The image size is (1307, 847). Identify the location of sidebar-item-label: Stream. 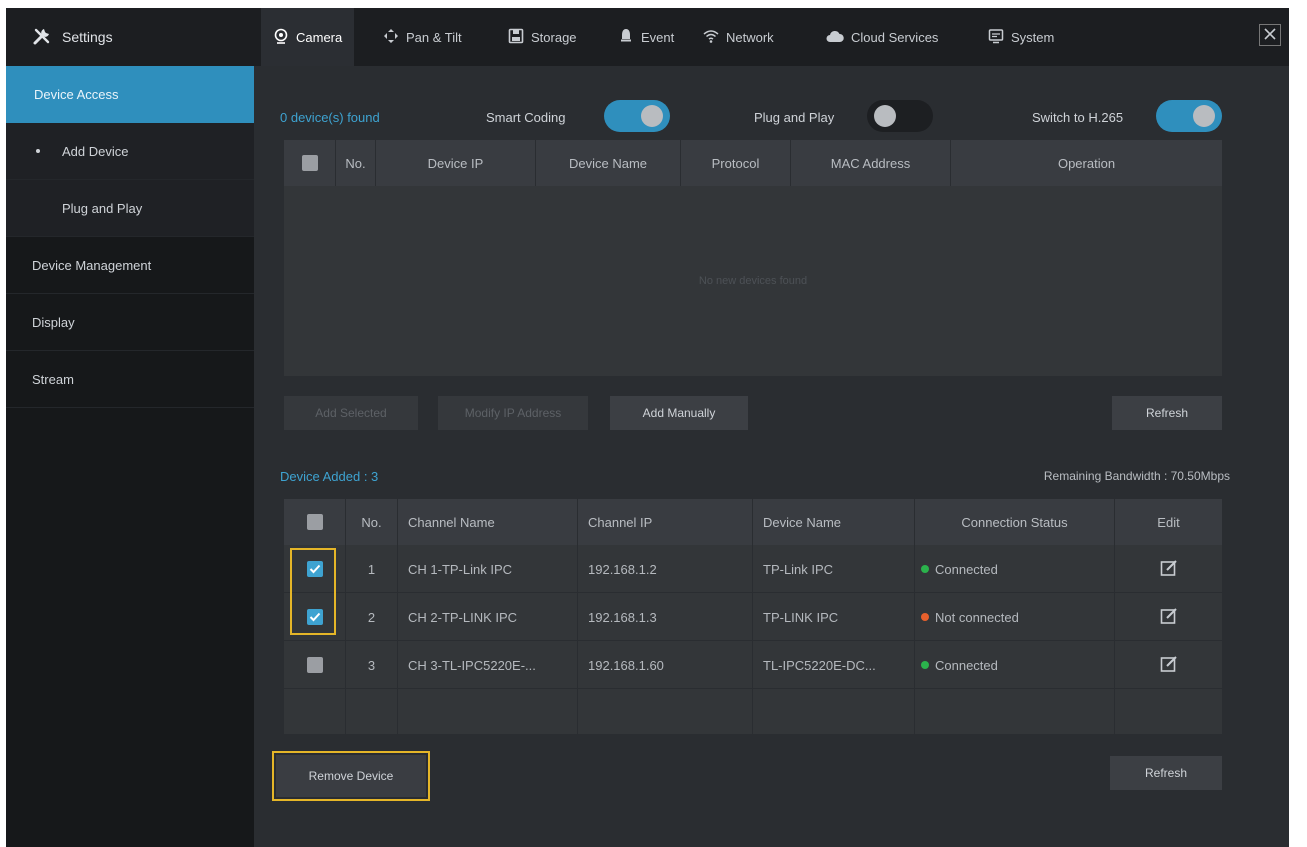
(53, 379).